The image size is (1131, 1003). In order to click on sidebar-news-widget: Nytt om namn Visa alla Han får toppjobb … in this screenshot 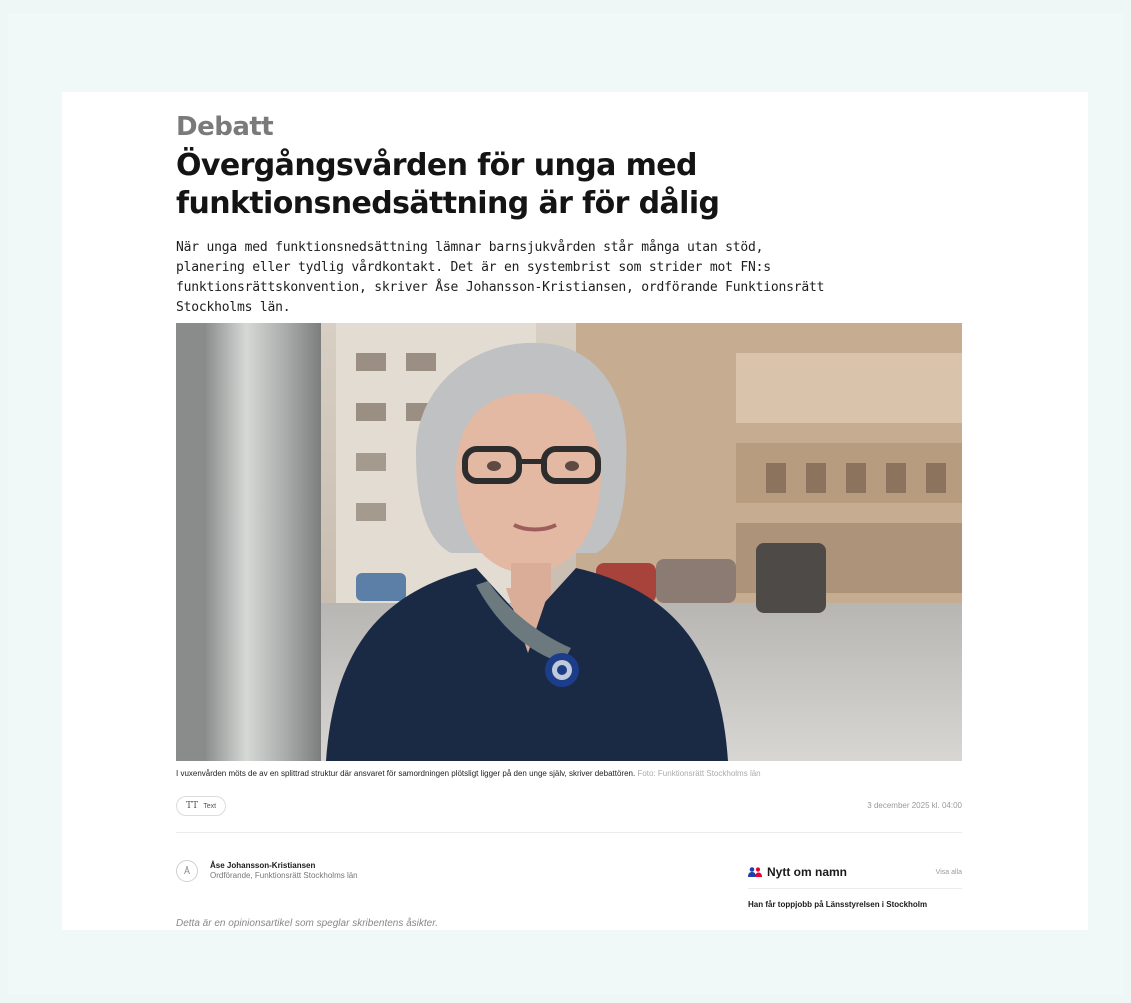, I will do `click(855, 887)`.